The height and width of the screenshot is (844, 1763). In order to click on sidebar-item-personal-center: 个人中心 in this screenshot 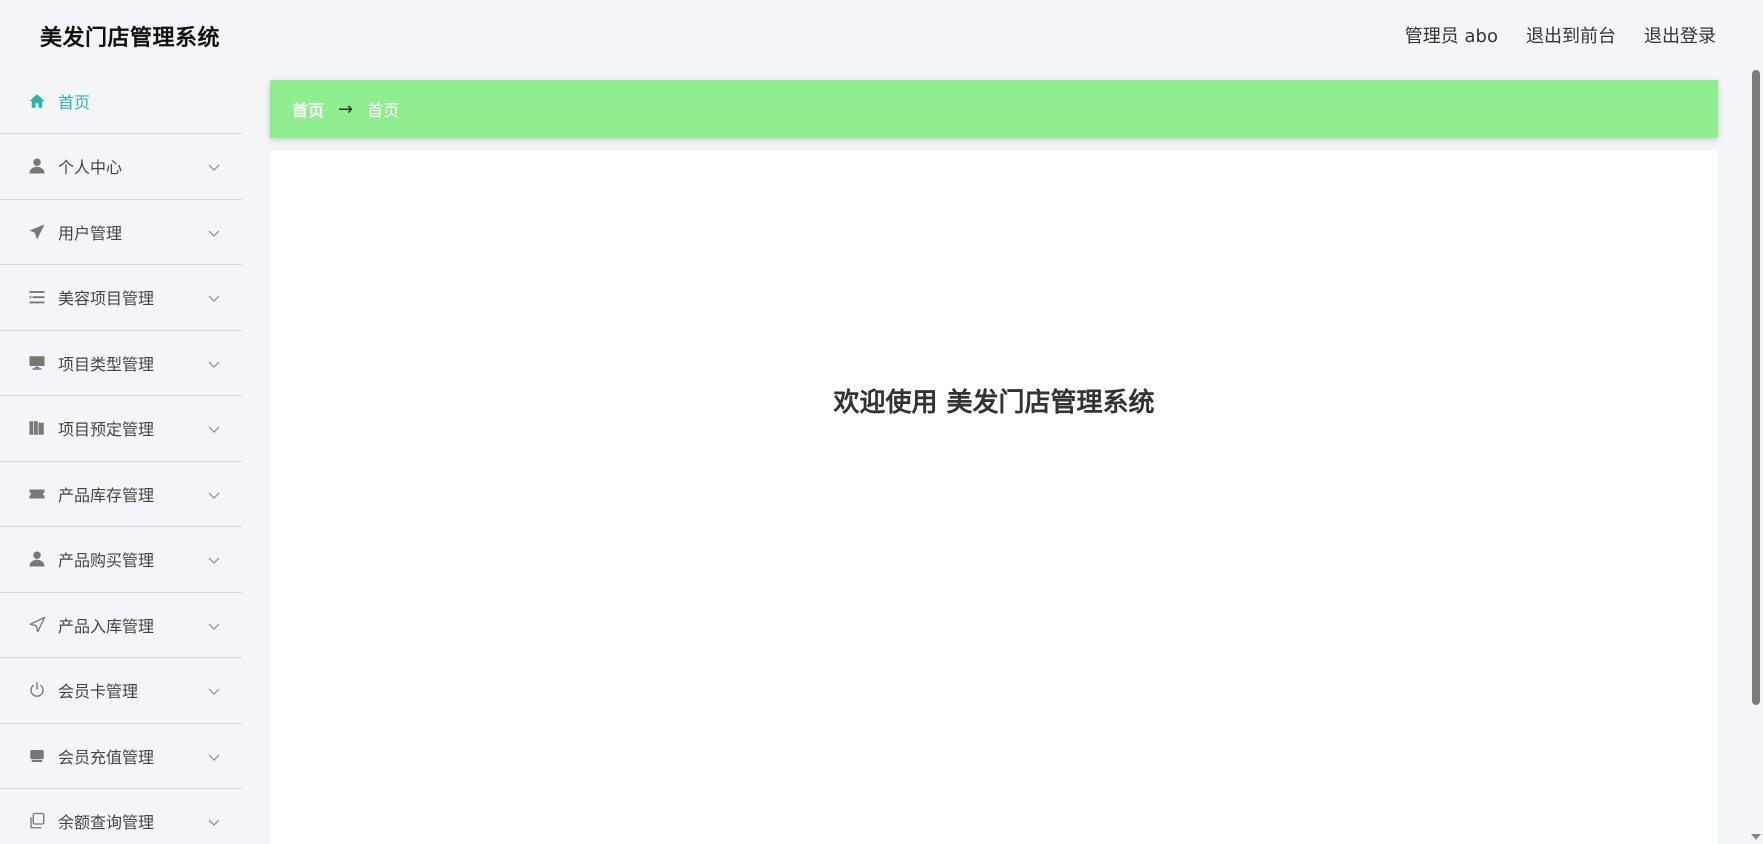, I will do `click(121, 167)`.